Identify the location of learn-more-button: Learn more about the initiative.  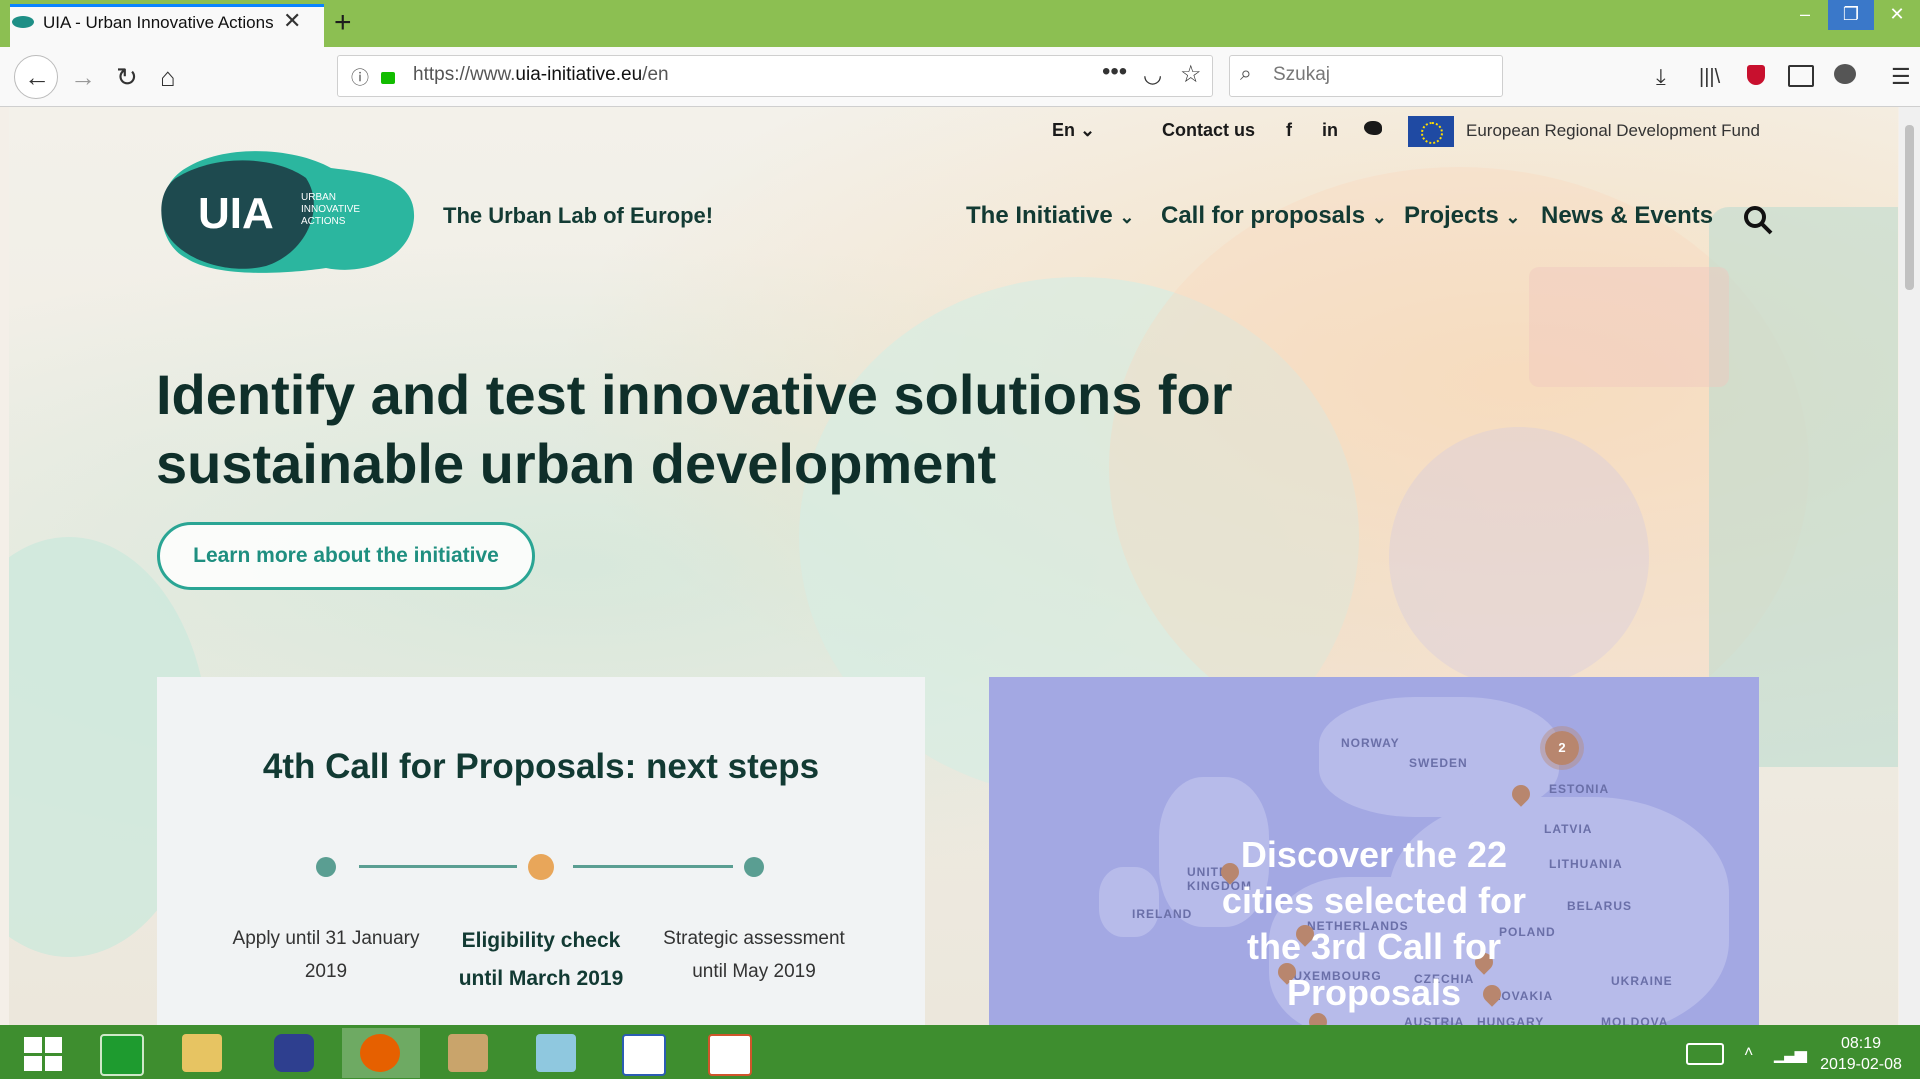
(346, 556).